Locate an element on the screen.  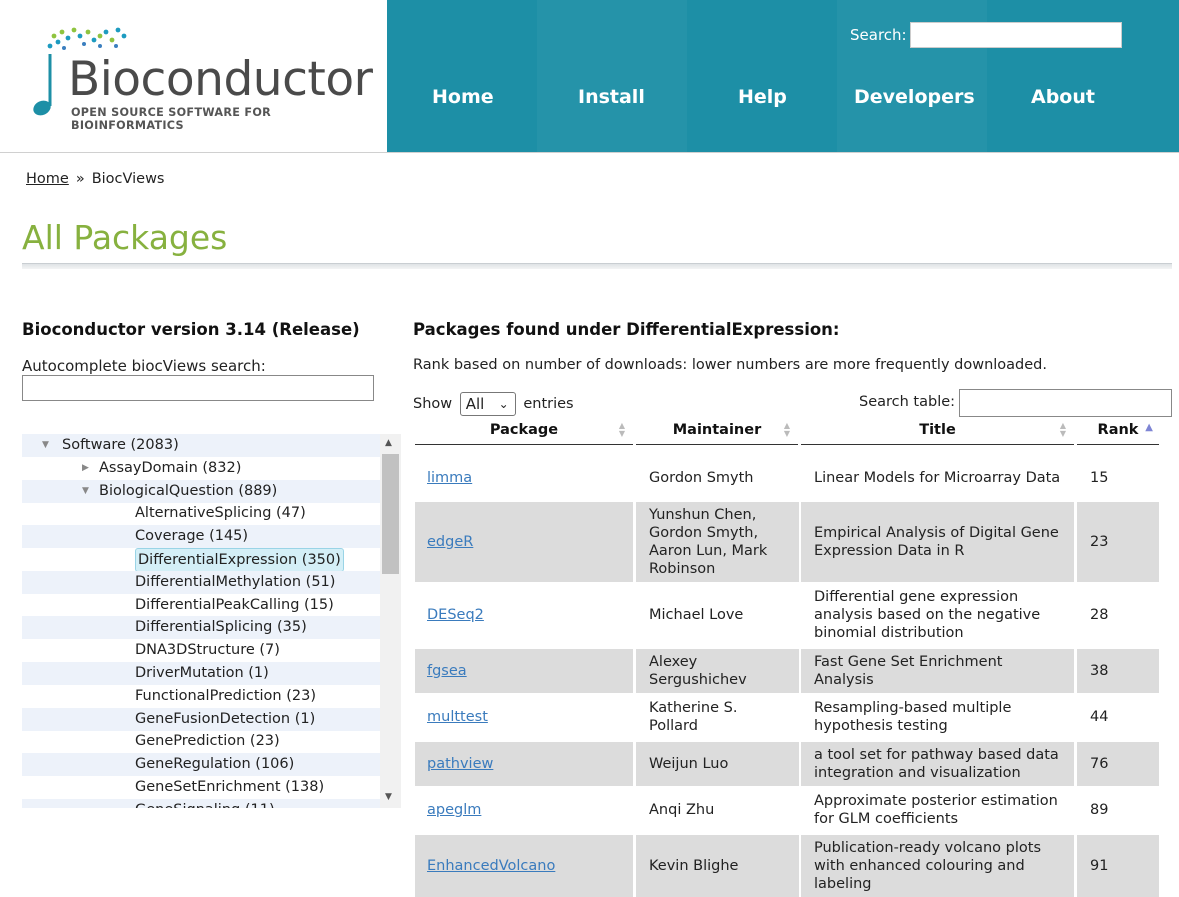
column-header-title: Title ▲ ▼ is located at coordinates (937, 433).